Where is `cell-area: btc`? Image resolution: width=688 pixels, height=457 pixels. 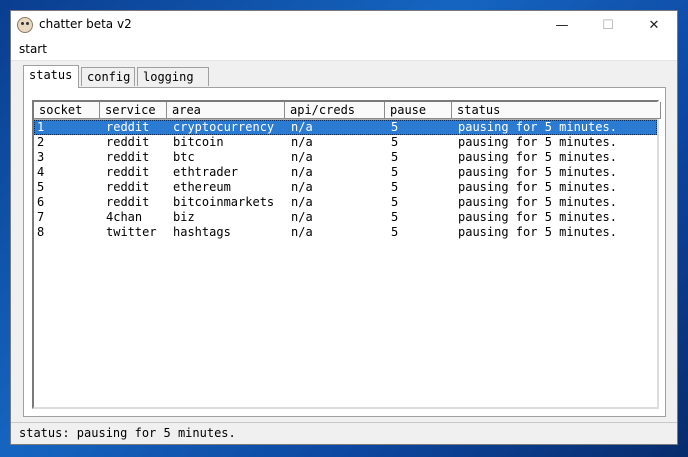 cell-area: btc is located at coordinates (184, 157).